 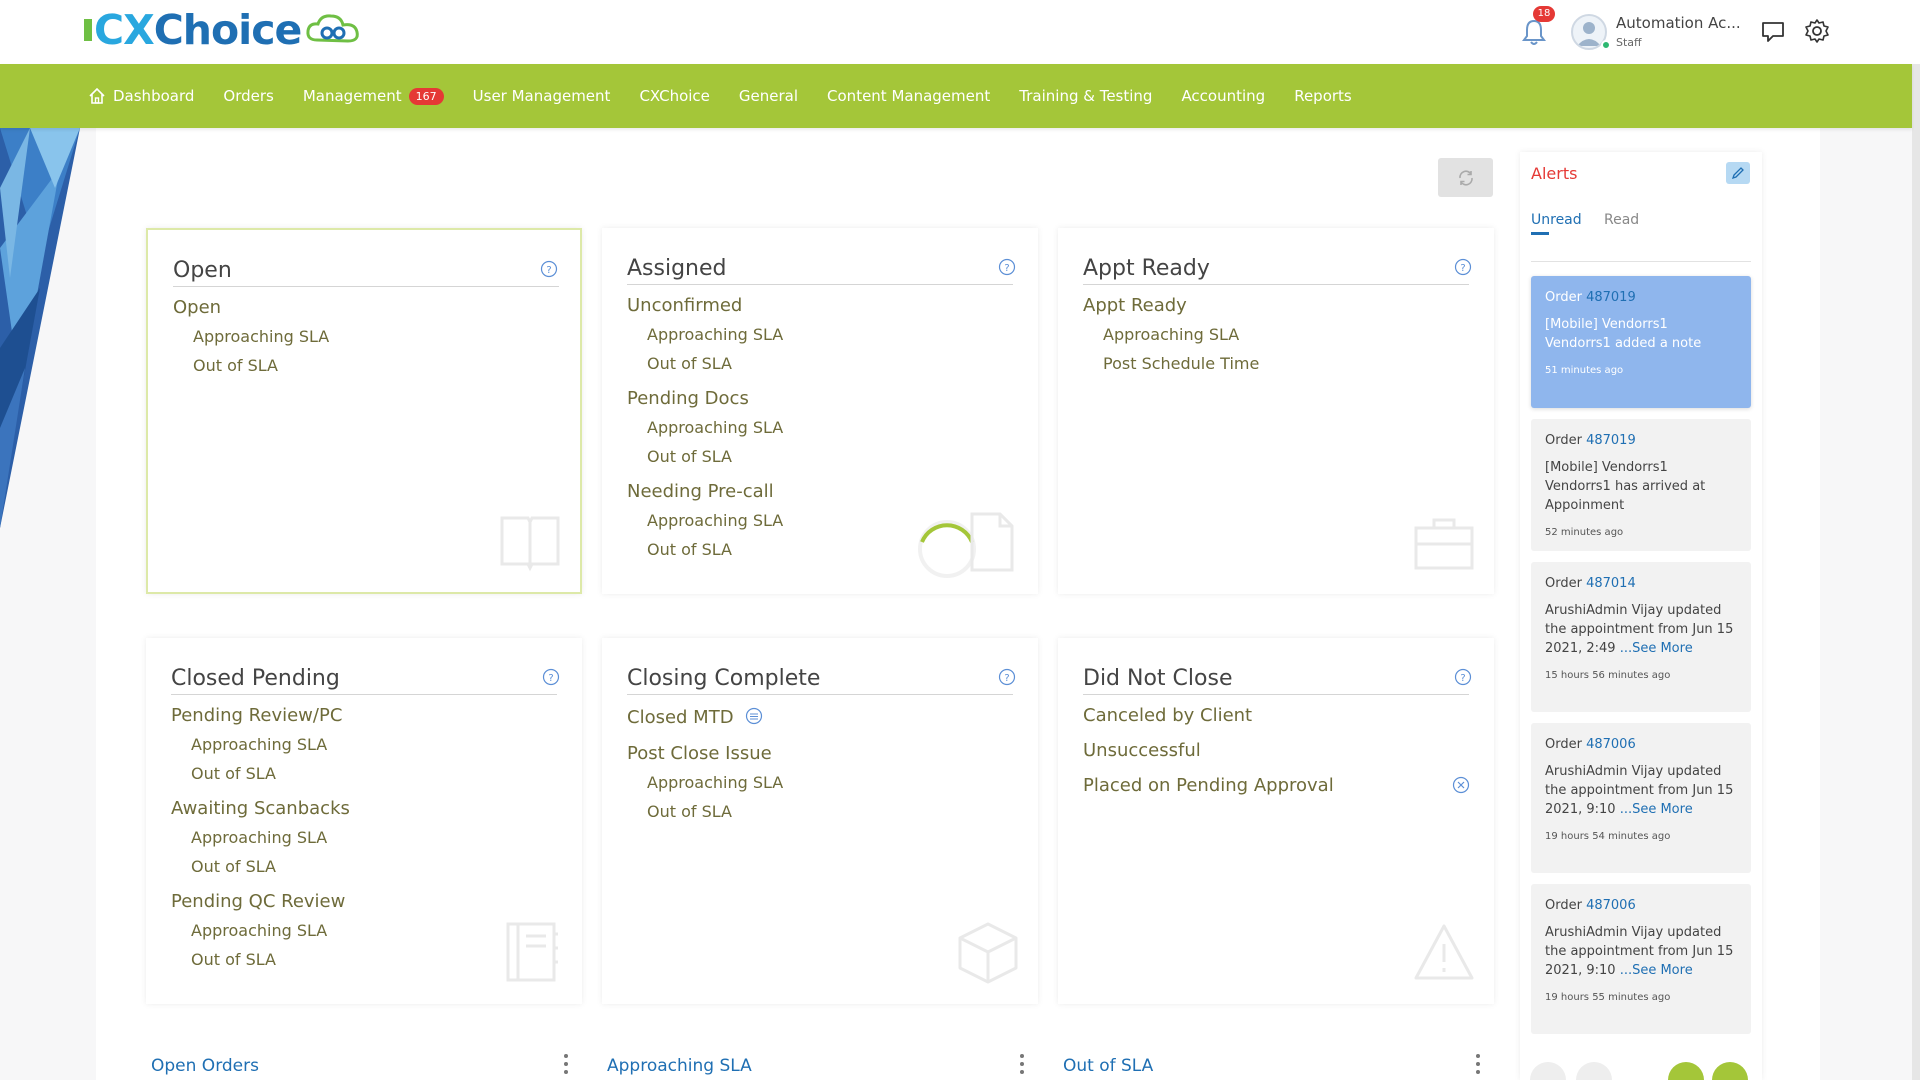 What do you see at coordinates (688, 398) in the screenshot?
I see `status-link-pending-docs: Pending Docs` at bounding box center [688, 398].